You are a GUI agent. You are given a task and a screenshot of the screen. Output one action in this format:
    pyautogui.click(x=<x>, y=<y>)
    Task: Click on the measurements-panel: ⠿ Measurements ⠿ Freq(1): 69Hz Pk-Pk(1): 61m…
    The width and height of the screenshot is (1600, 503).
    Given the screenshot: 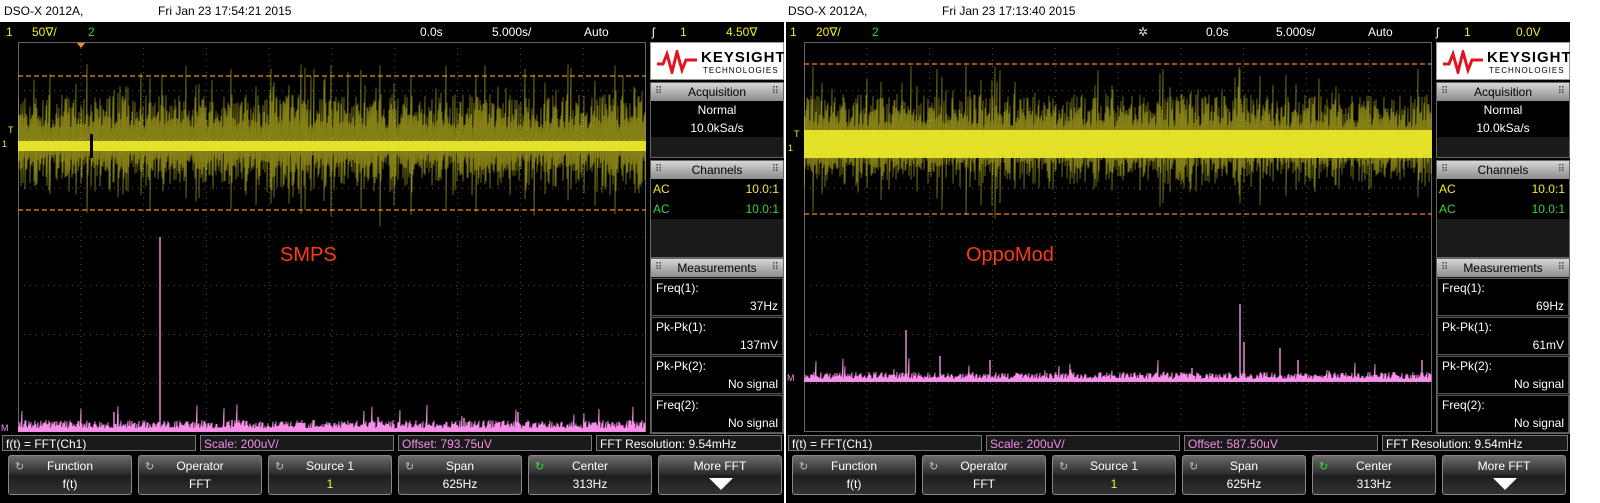 What is the action you would take?
    pyautogui.click(x=1503, y=346)
    